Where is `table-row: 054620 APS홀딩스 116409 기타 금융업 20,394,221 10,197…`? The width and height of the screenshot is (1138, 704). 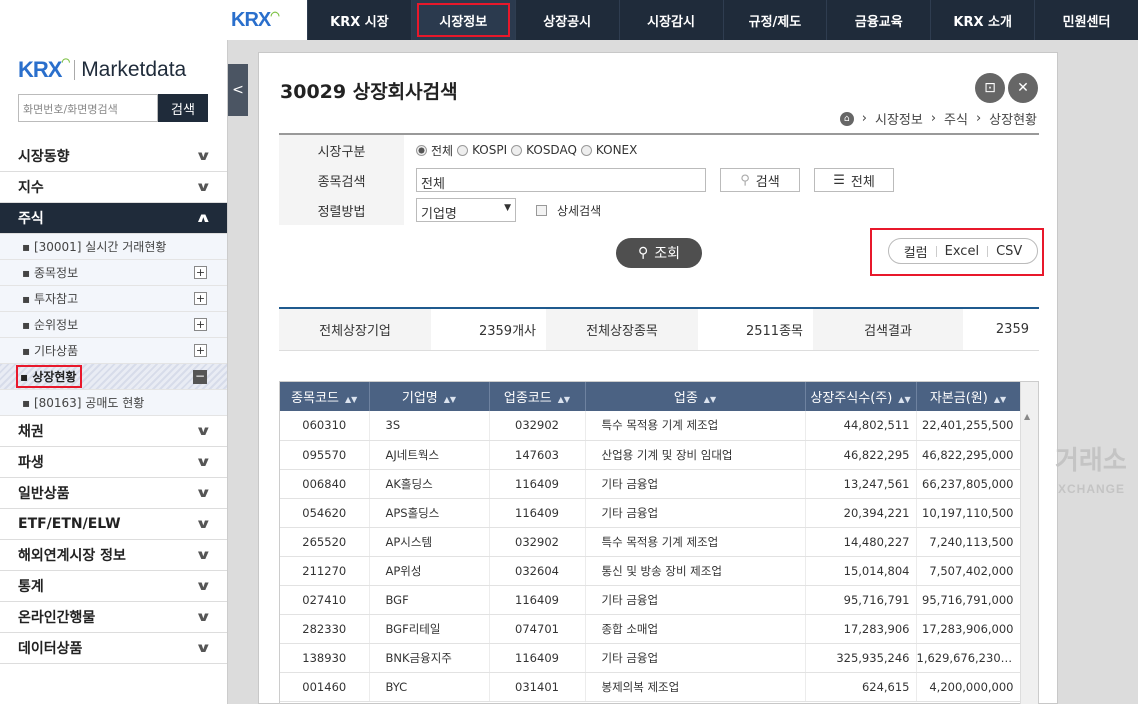 table-row: 054620 APS홀딩스 116409 기타 금융업 20,394,221 10,197… is located at coordinates (650, 513).